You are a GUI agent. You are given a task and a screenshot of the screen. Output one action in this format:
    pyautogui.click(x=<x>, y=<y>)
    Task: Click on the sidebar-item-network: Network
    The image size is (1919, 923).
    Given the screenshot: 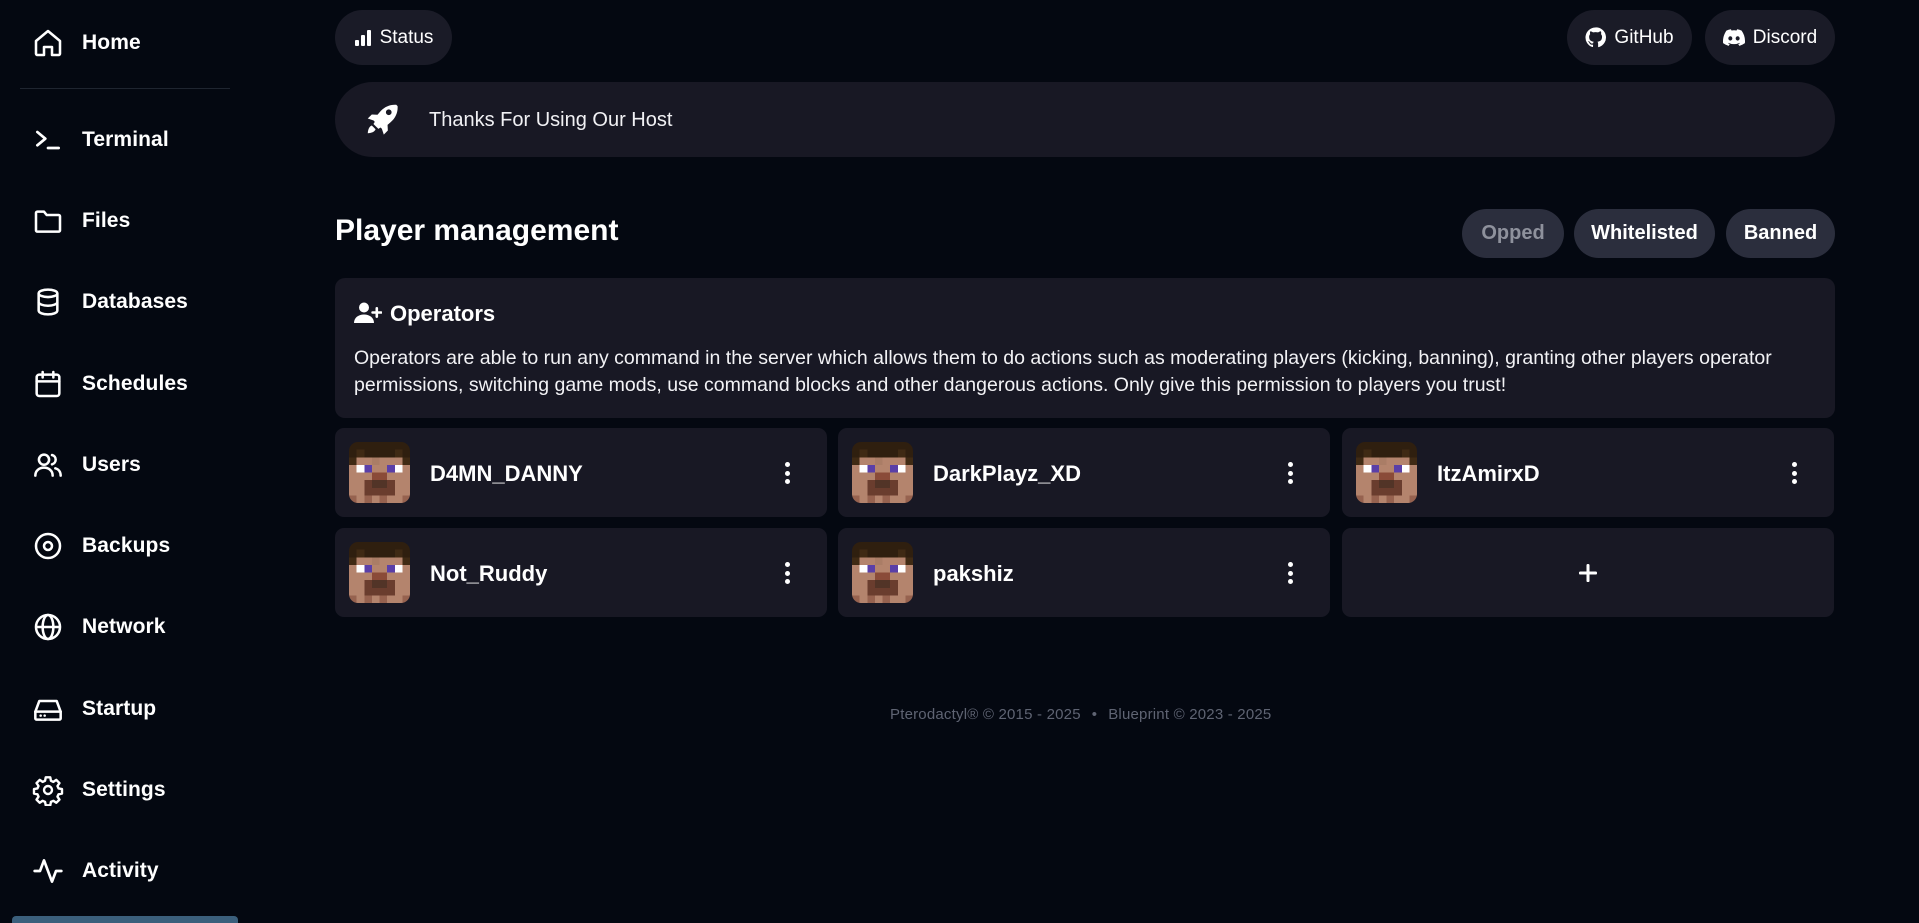 What is the action you would take?
    pyautogui.click(x=119, y=627)
    